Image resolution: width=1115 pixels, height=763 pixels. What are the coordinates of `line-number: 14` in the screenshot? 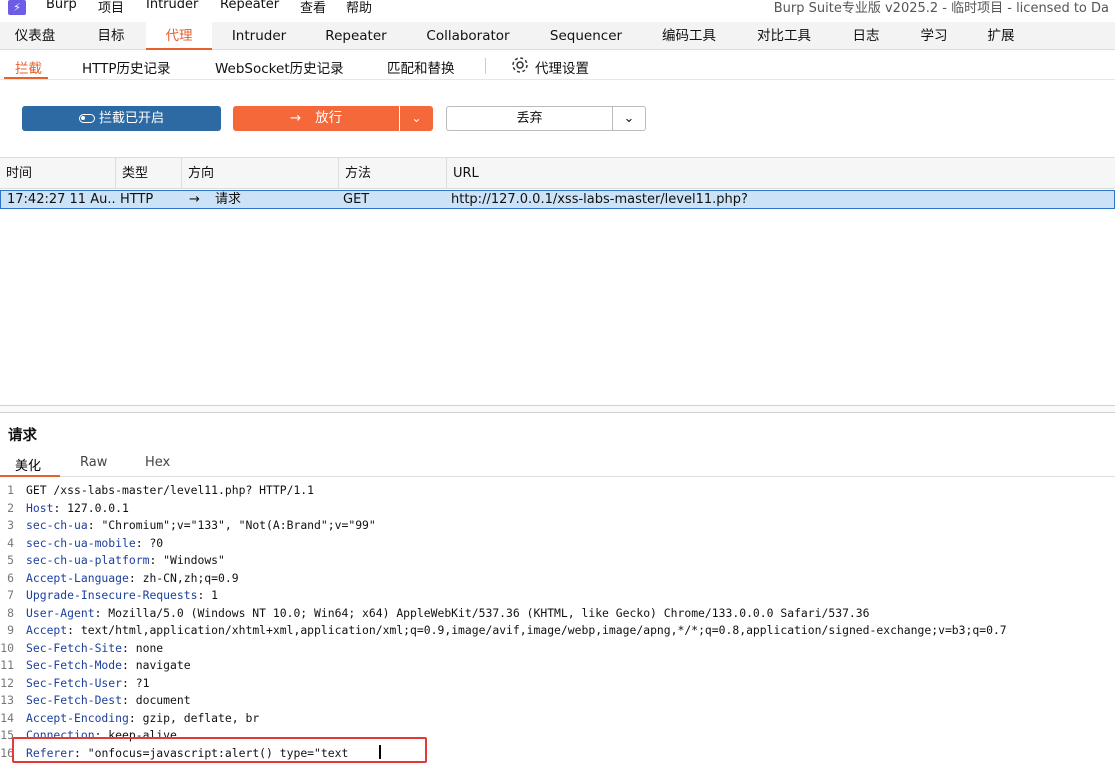 It's located at (7, 717).